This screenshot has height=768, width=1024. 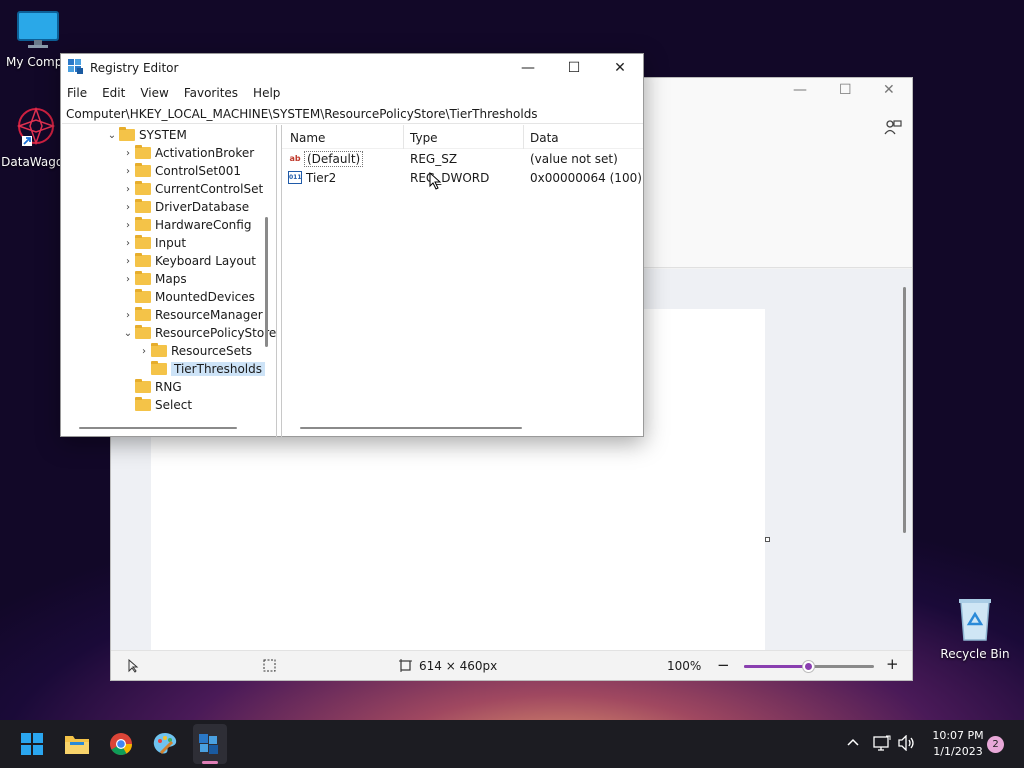 I want to click on title-bar: Registry Editor — ☐ ✕, so click(x=352, y=68).